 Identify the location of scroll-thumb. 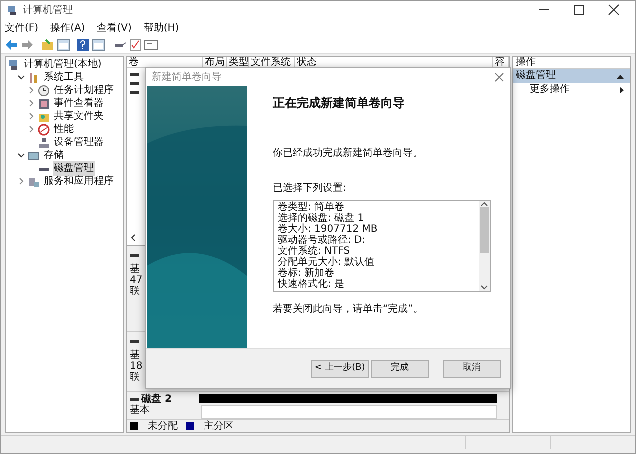
(484, 230).